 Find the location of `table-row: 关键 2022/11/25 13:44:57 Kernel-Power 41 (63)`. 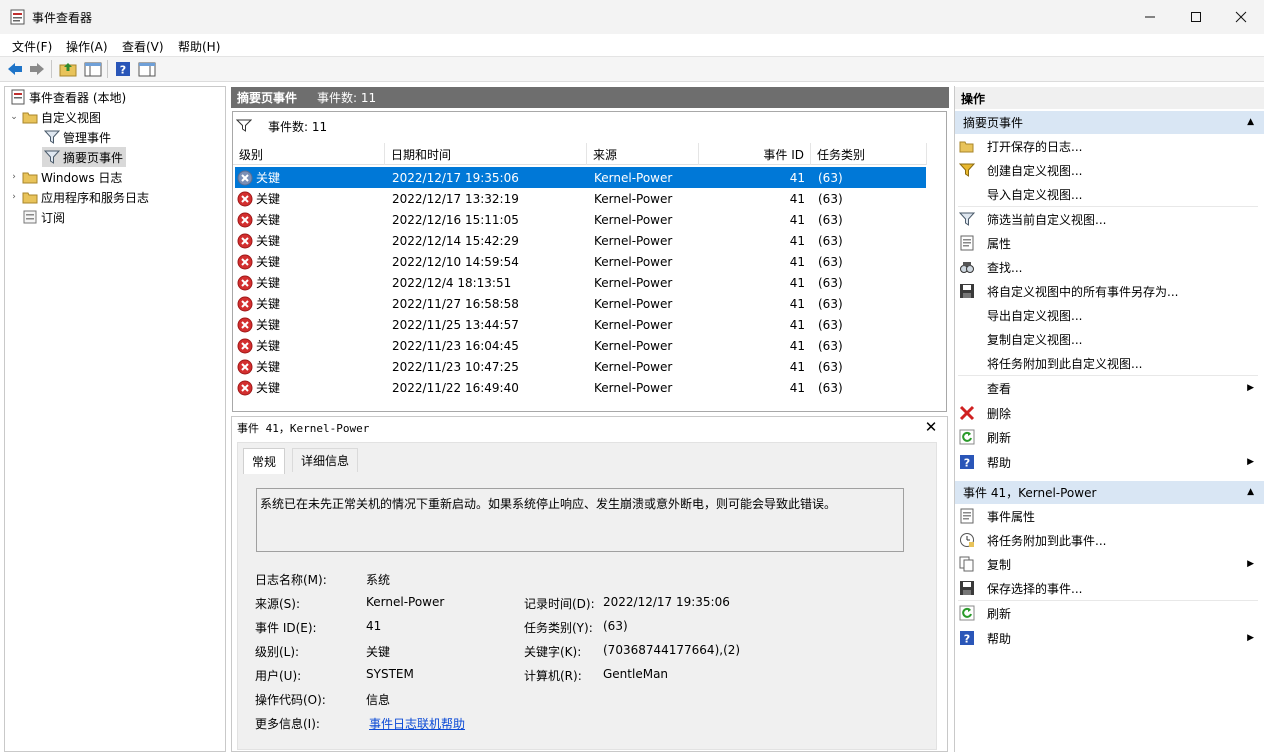

table-row: 关键 2022/11/25 13:44:57 Kernel-Power 41 (63) is located at coordinates (580, 324).